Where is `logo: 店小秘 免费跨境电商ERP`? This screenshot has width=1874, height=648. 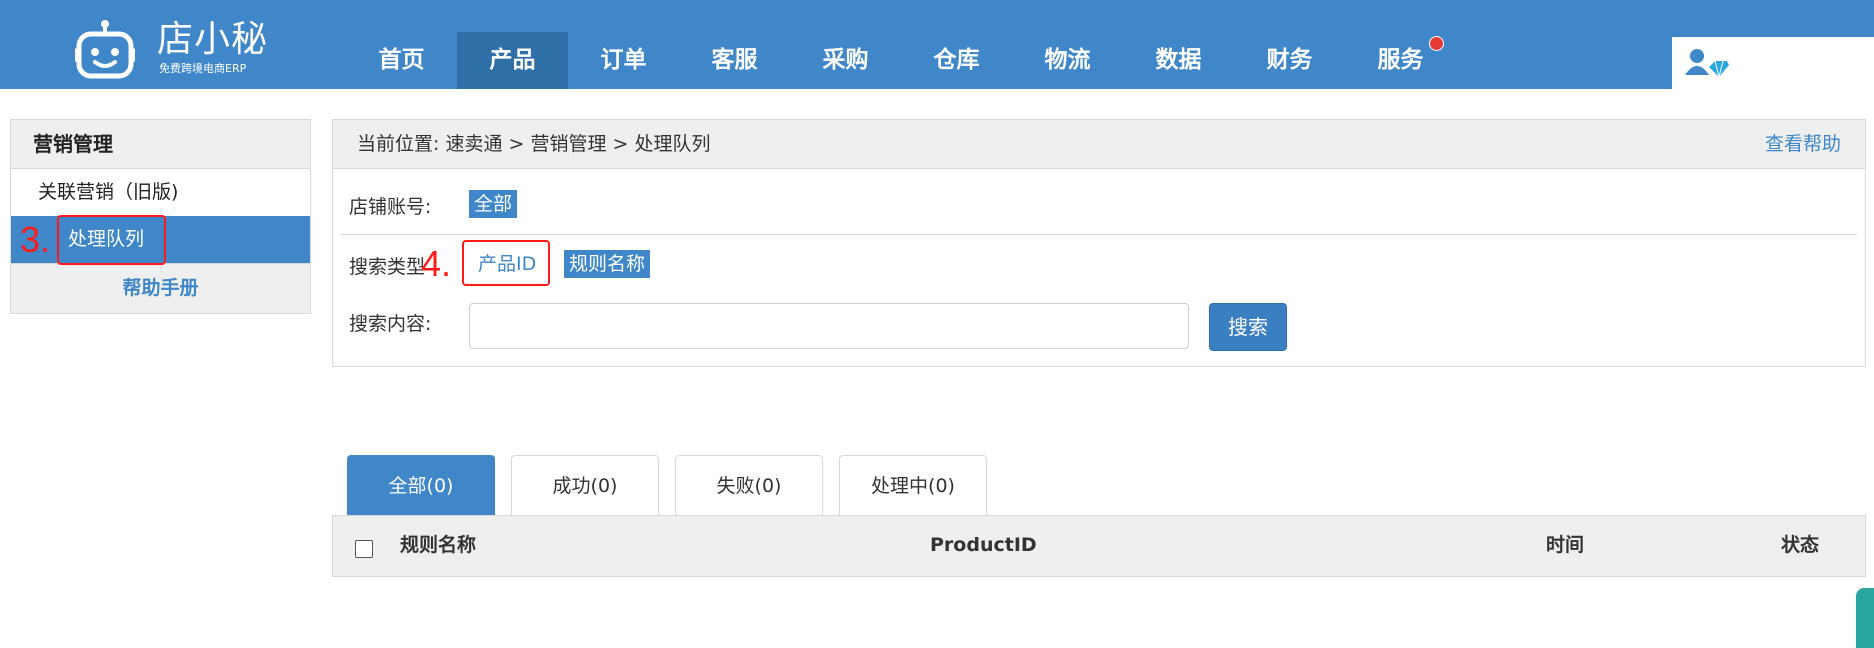 logo: 店小秘 免费跨境电商ERP is located at coordinates (175, 46).